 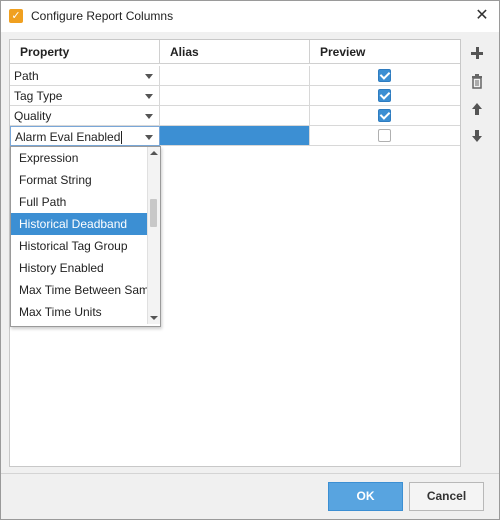 I want to click on table-row: Path, so click(x=235, y=76).